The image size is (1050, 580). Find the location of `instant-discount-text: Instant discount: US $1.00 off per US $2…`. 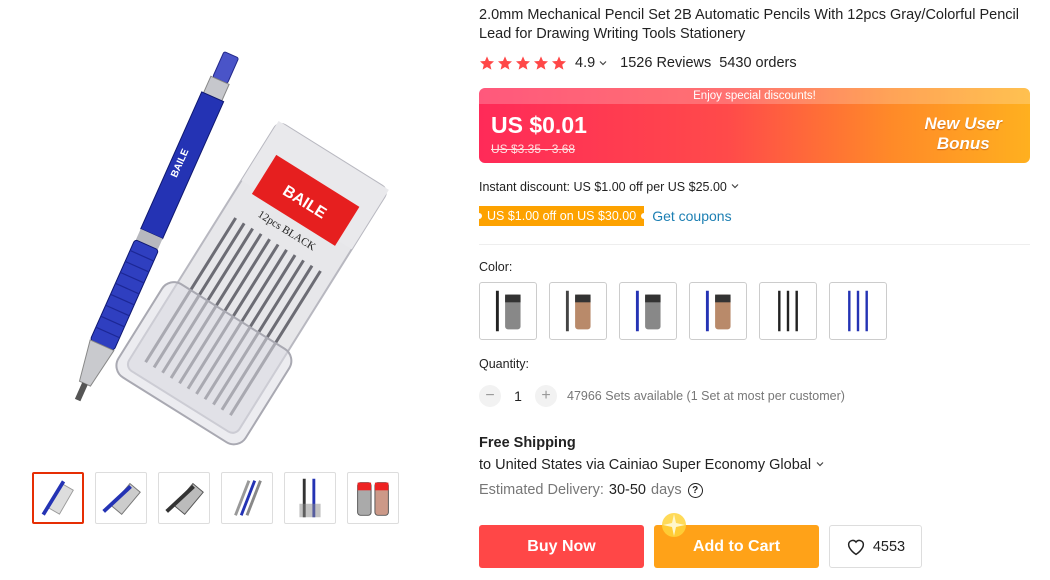

instant-discount-text: Instant discount: US $1.00 off per US $2… is located at coordinates (603, 187).